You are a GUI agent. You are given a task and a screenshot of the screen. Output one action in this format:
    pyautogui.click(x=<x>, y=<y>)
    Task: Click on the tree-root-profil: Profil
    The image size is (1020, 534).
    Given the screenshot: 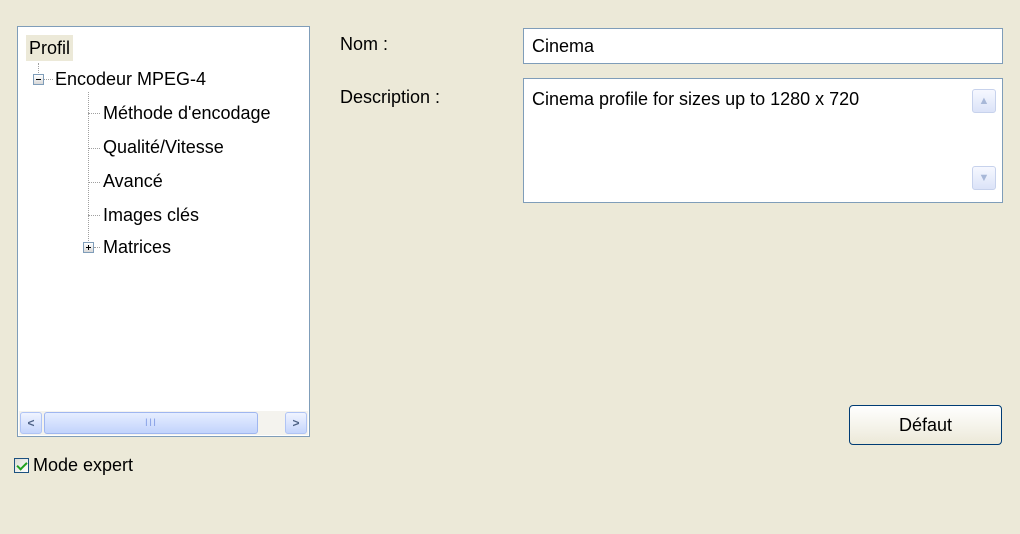 What is the action you would take?
    pyautogui.click(x=50, y=48)
    